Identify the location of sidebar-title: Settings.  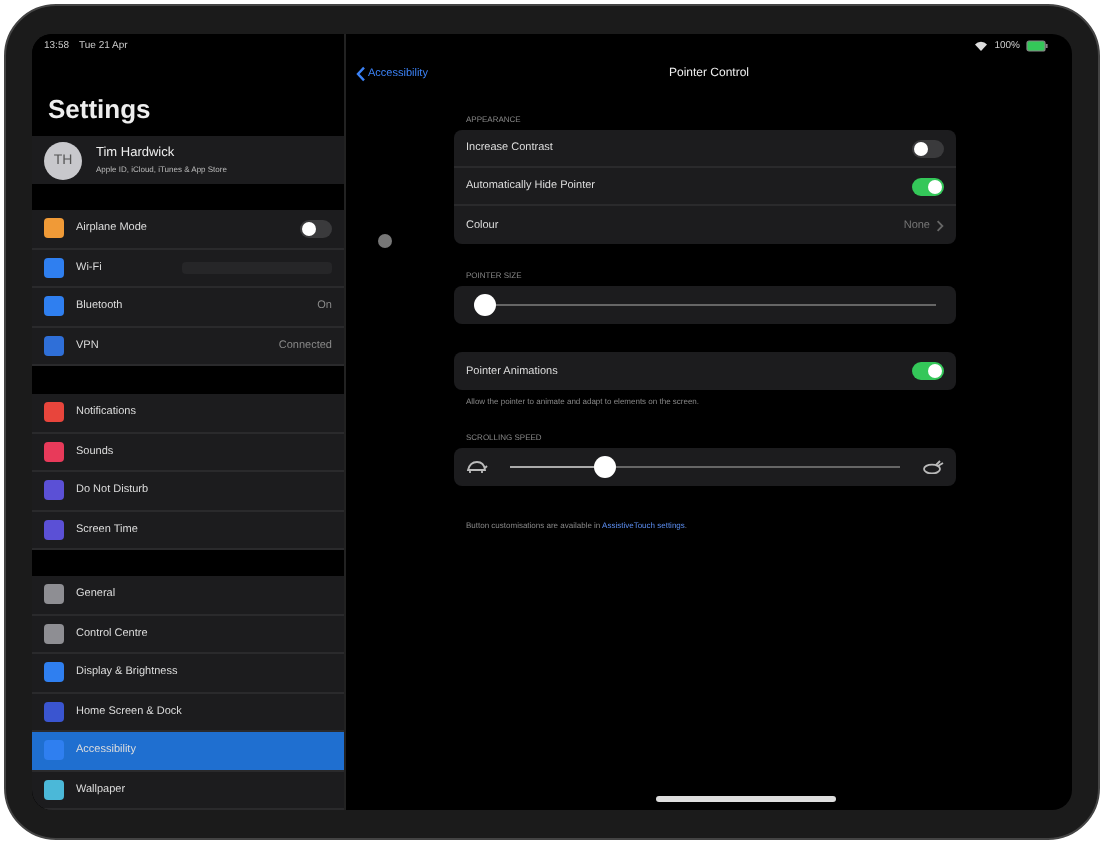
(99, 110).